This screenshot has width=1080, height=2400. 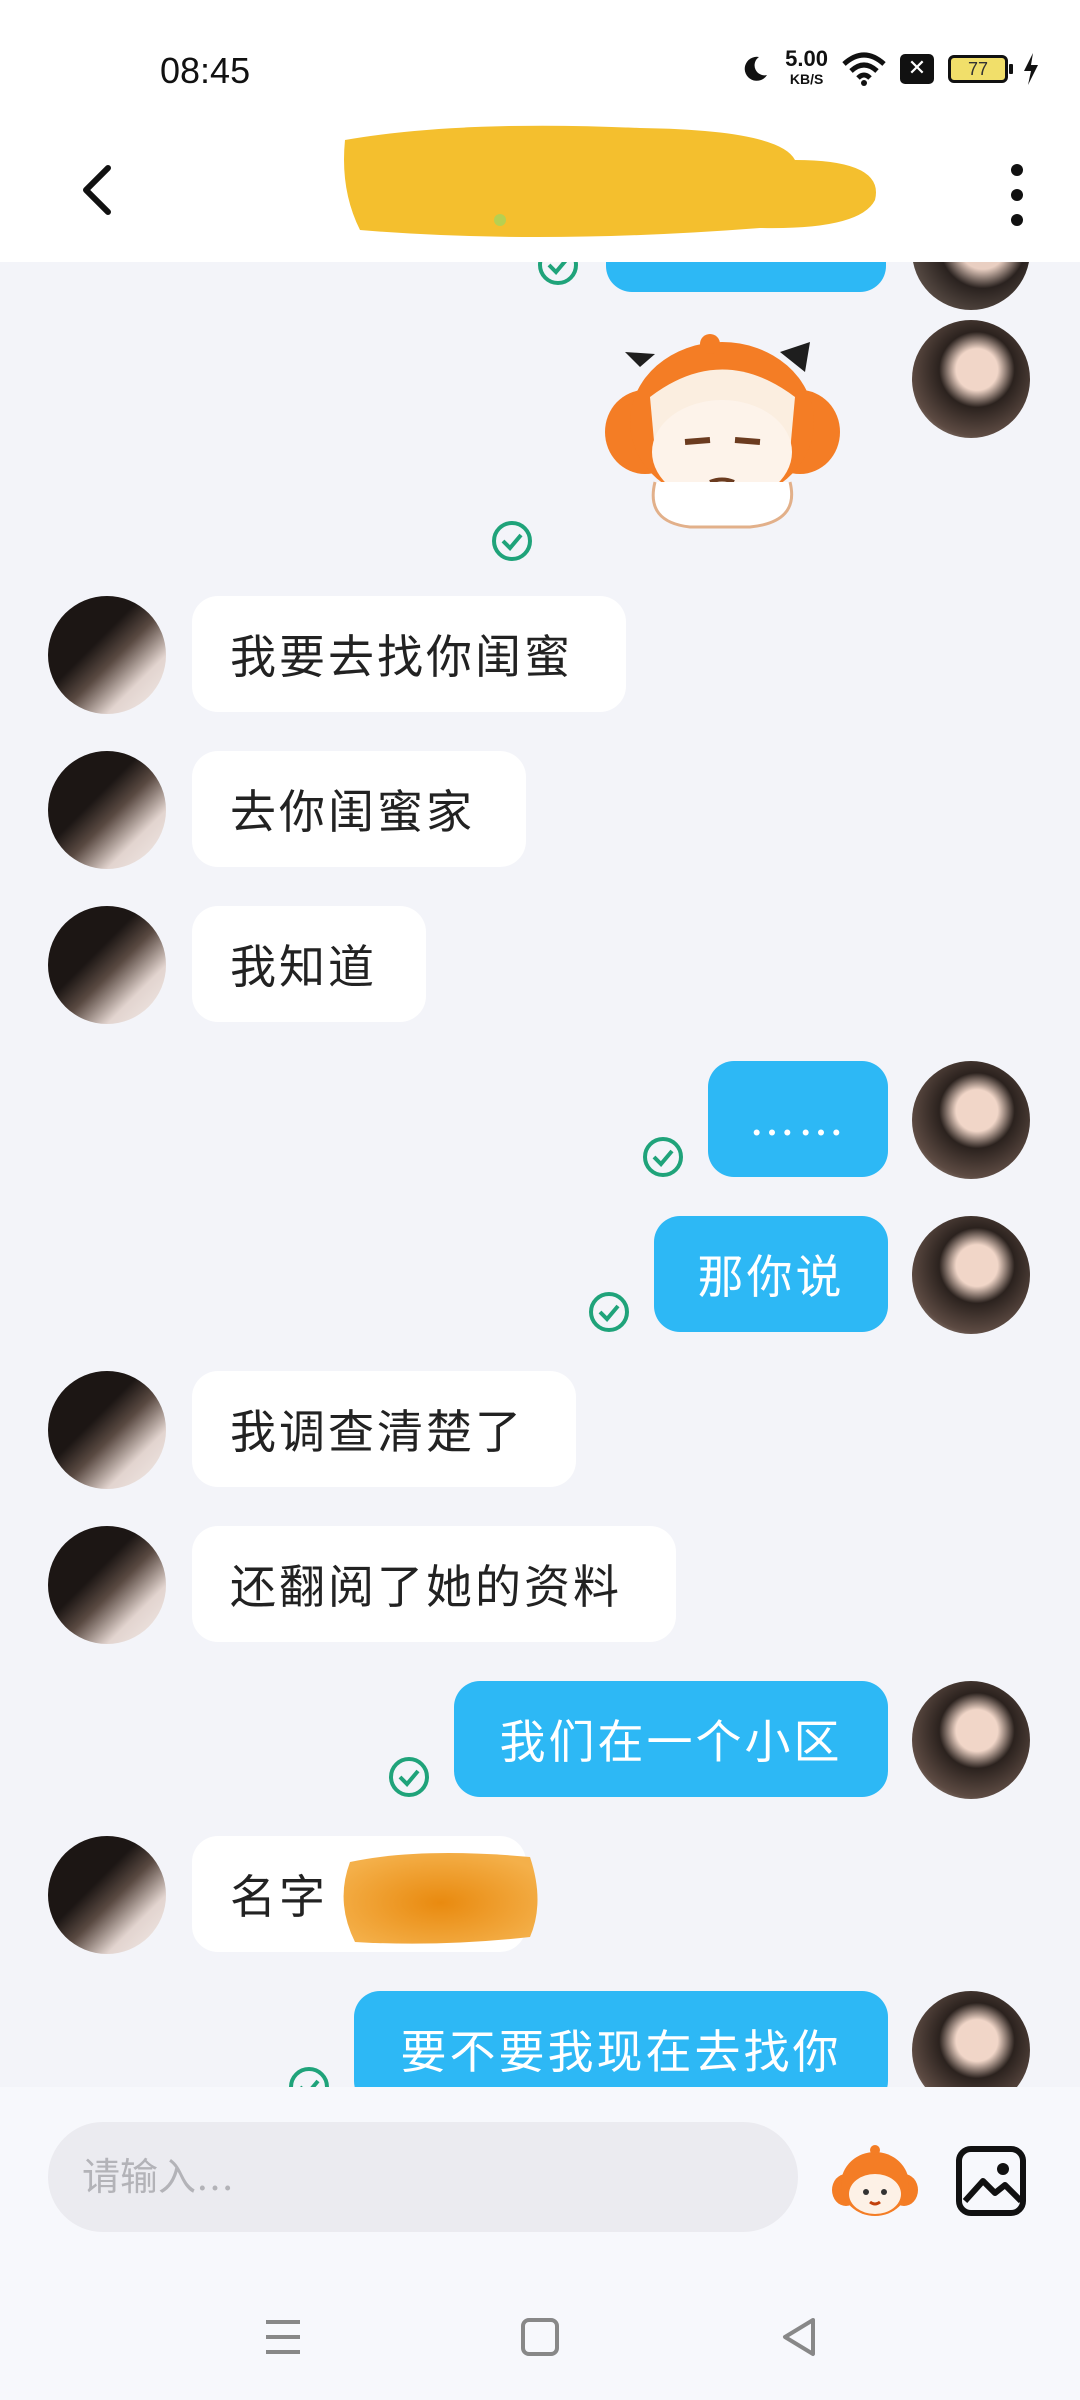 What do you see at coordinates (100, 190) in the screenshot?
I see `chevron-left-icon` at bounding box center [100, 190].